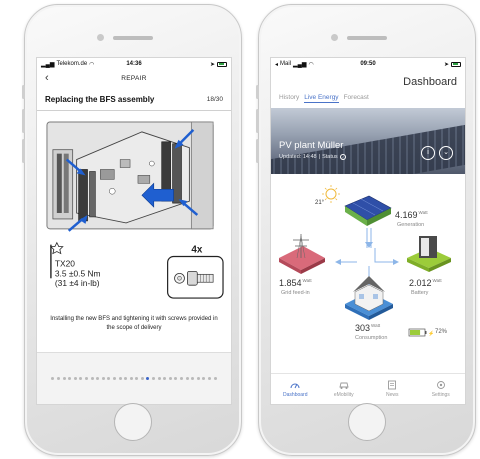 Image resolution: width=480 pixels, height=459 pixels. Describe the element at coordinates (214, 99) in the screenshot. I see `step-counter: 18/30` at that location.